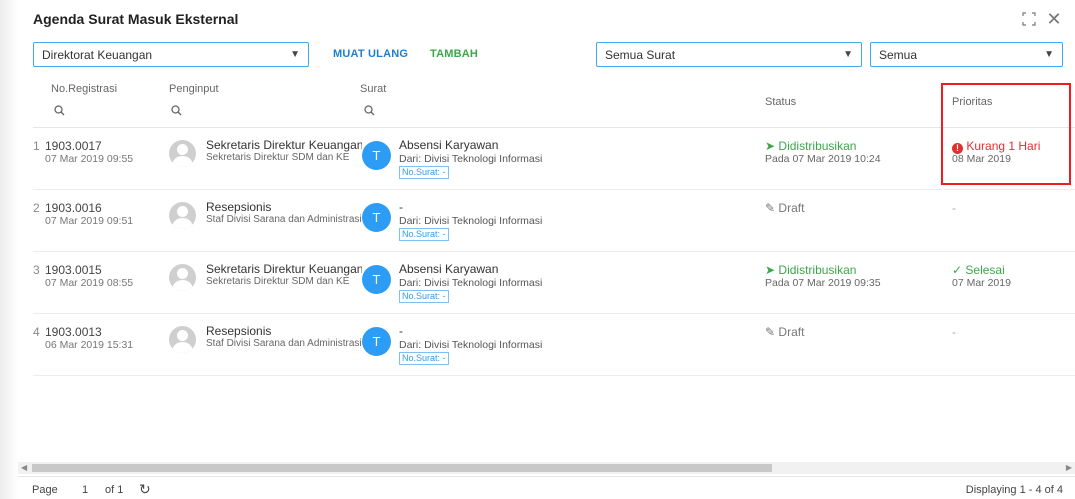 The height and width of the screenshot is (499, 1075). What do you see at coordinates (1006, 134) in the screenshot?
I see `priority-highlight-box` at bounding box center [1006, 134].